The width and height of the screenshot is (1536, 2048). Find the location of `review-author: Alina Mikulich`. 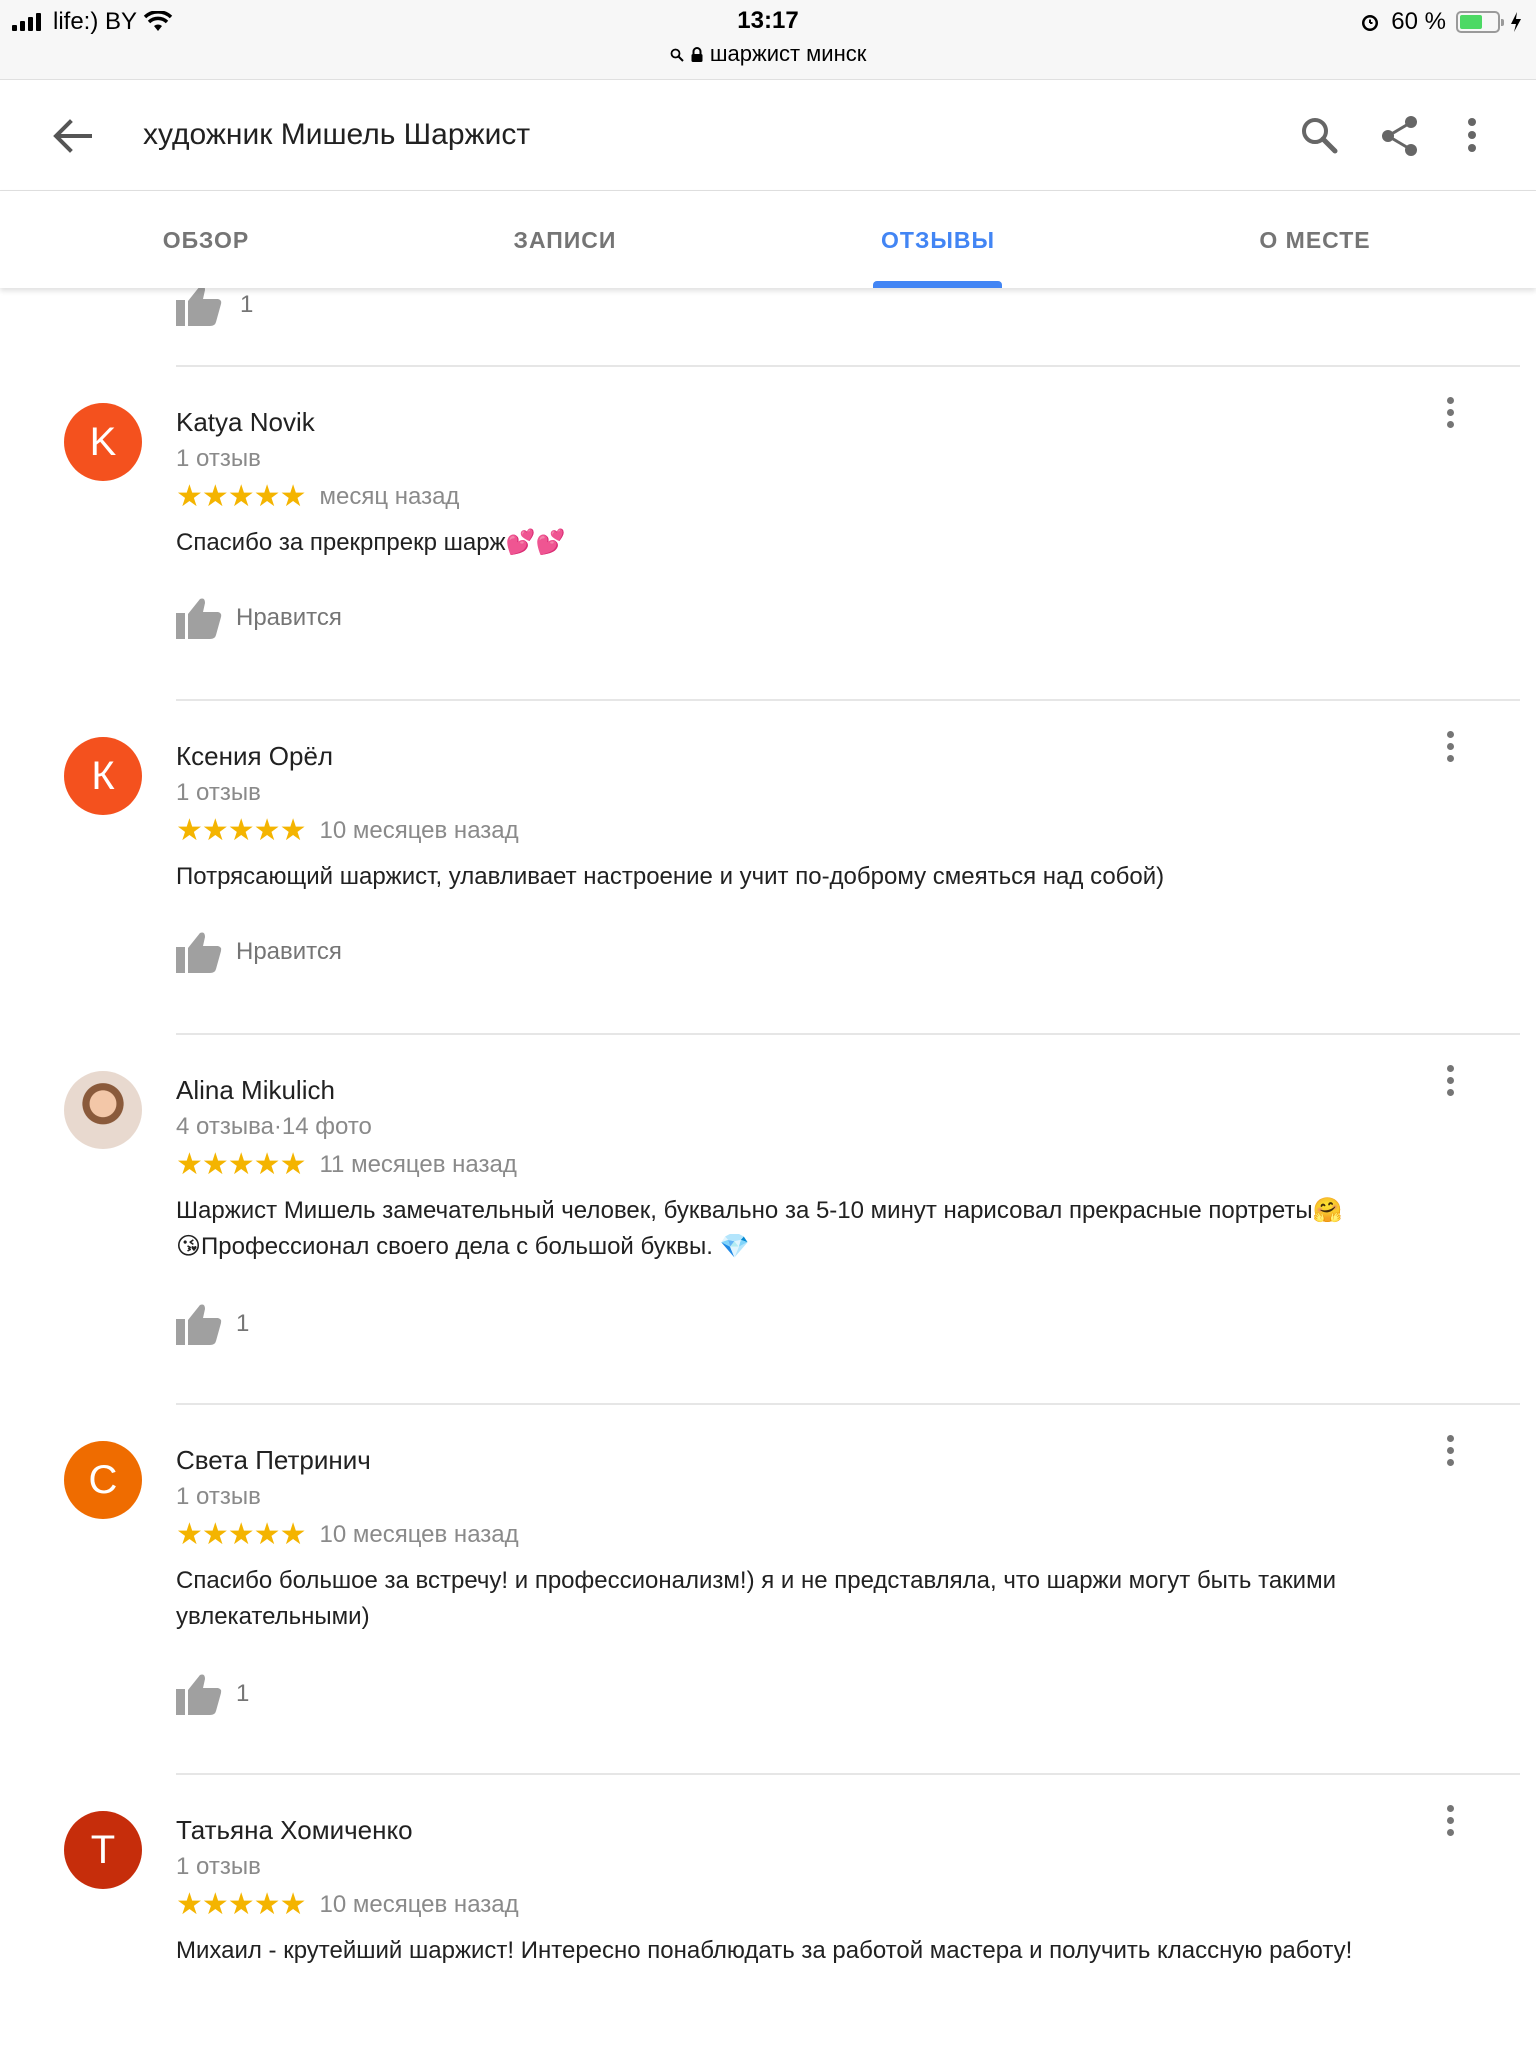

review-author: Alina Mikulich is located at coordinates (255, 1090).